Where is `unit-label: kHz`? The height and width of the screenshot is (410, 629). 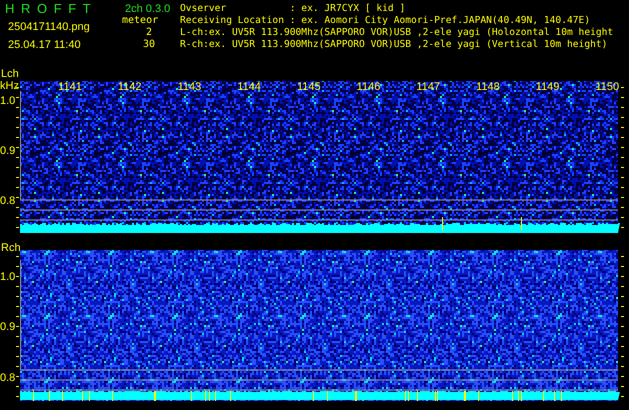 unit-label: kHz is located at coordinates (9, 86).